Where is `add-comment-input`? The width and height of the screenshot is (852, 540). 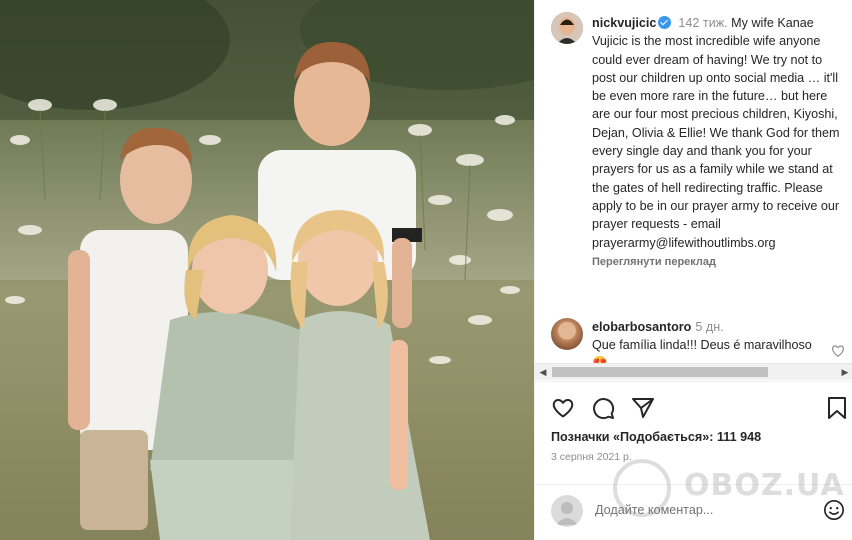 add-comment-input is located at coordinates (695, 510).